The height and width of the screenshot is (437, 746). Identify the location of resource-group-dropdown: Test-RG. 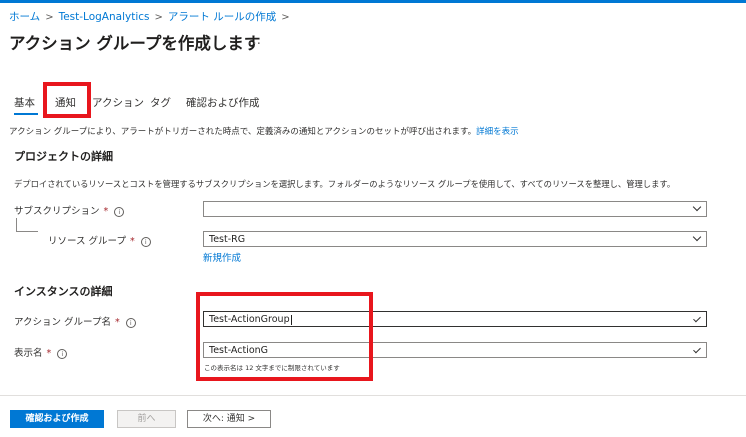
(455, 239).